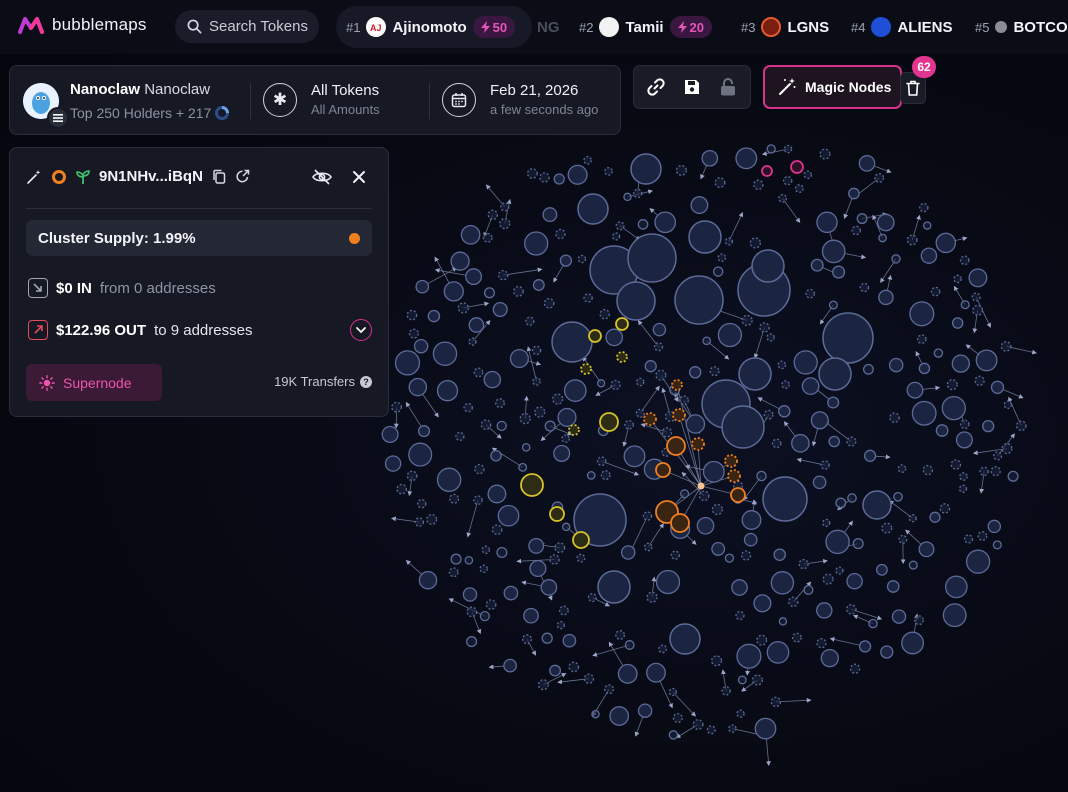 This screenshot has height=792, width=1068. Describe the element at coordinates (82, 25) in the screenshot. I see `brand-logo: bubblemaps` at that location.